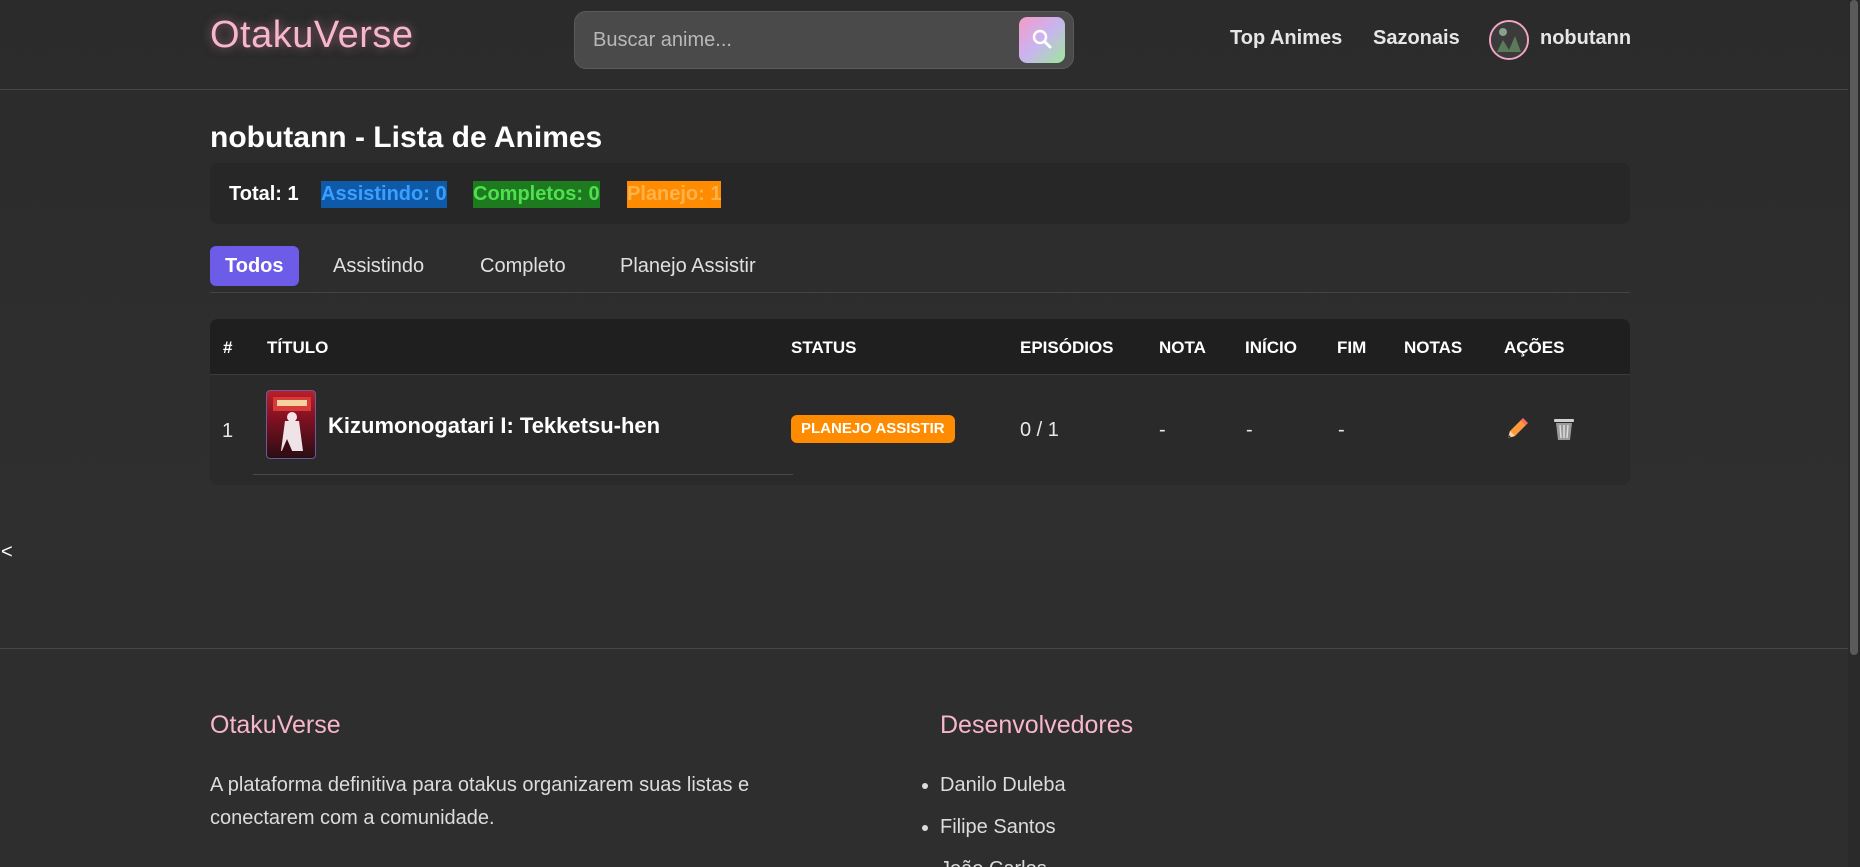  Describe the element at coordinates (7, 552) in the screenshot. I see `sidebar-toggle-arrow: <` at that location.